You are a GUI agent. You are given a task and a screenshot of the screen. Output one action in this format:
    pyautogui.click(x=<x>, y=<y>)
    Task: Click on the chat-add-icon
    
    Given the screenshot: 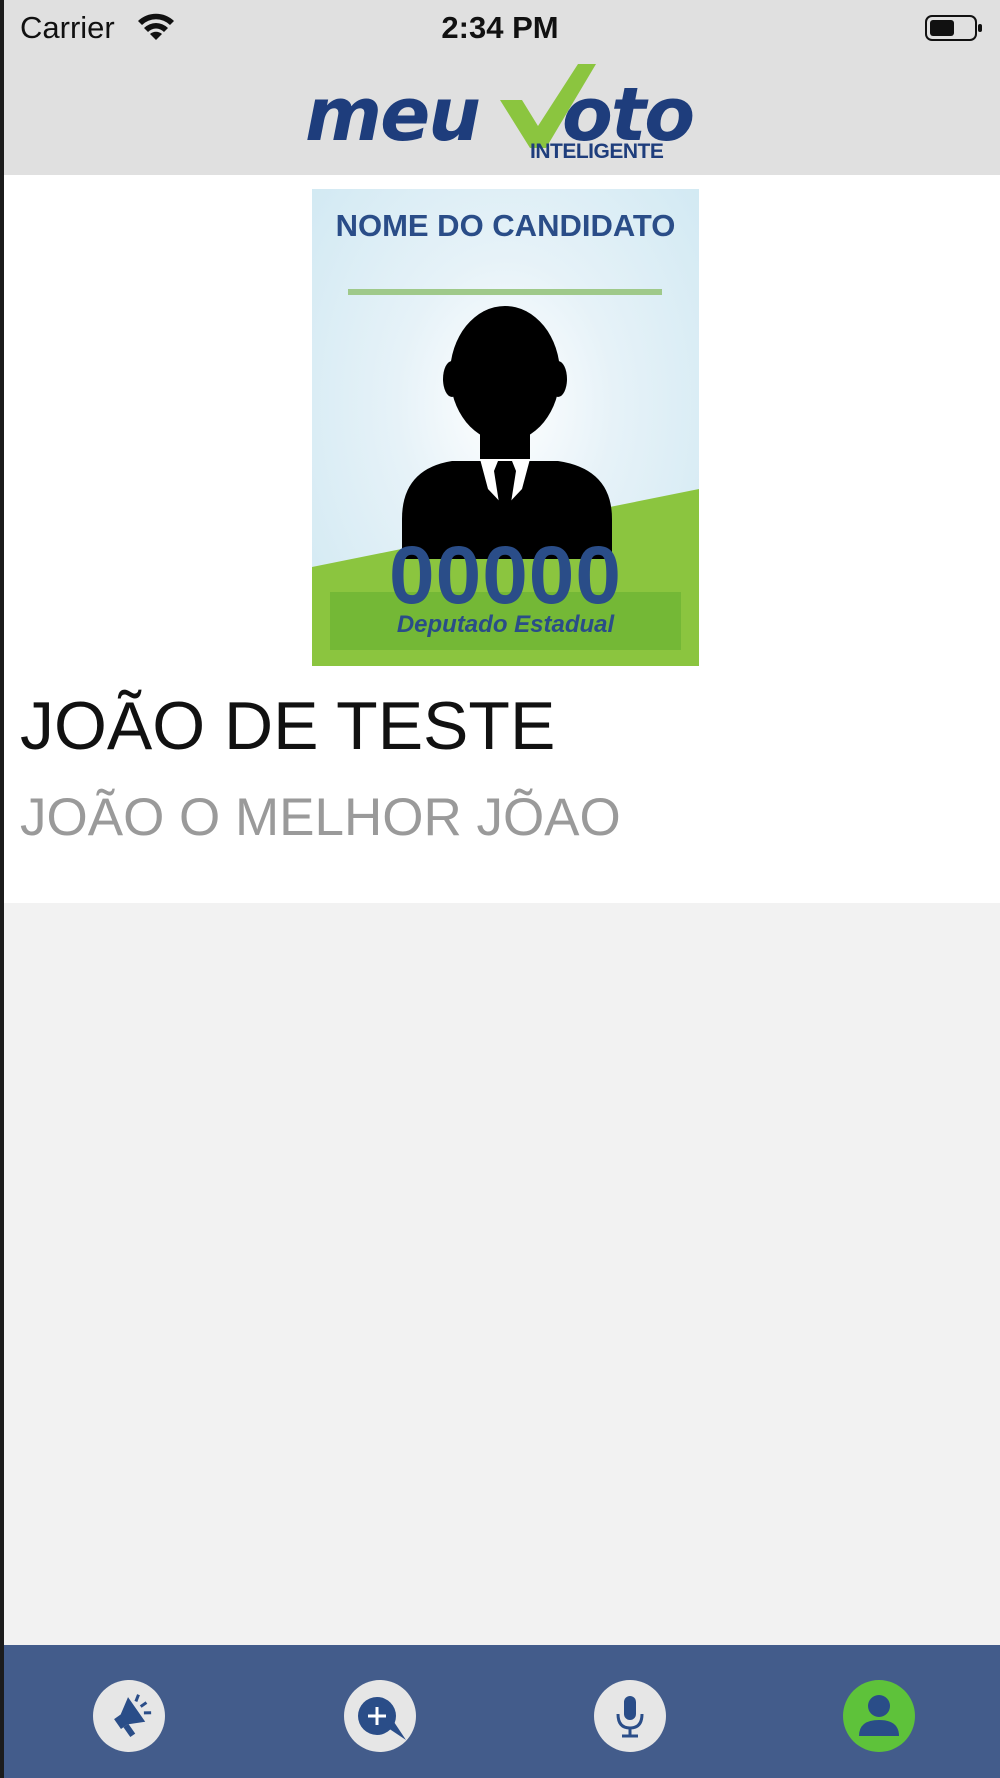 What is the action you would take?
    pyautogui.click(x=382, y=1718)
    